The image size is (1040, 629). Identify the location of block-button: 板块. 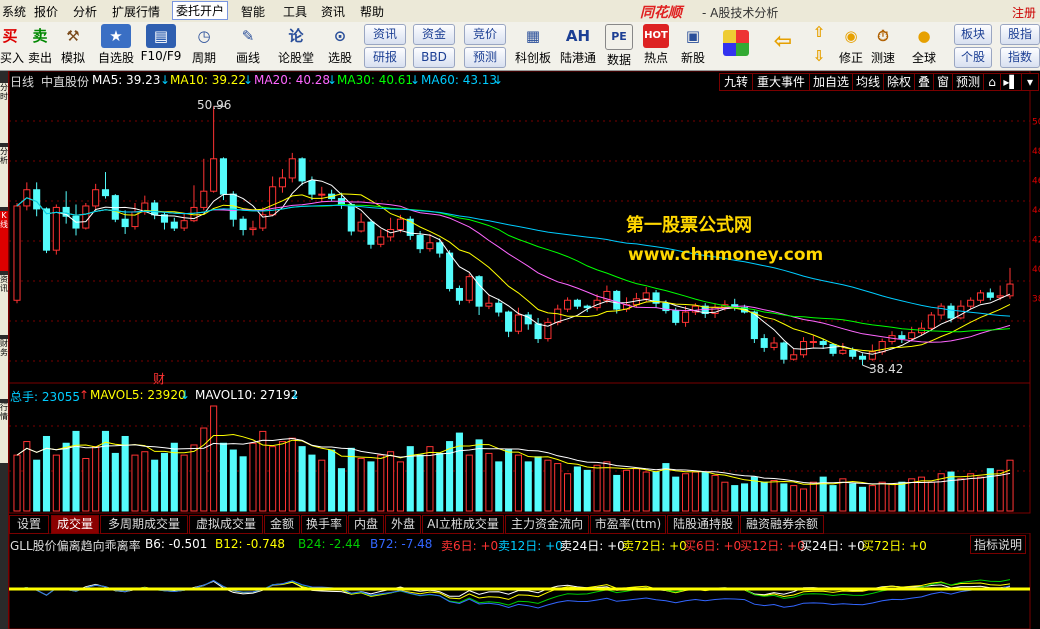
(973, 34).